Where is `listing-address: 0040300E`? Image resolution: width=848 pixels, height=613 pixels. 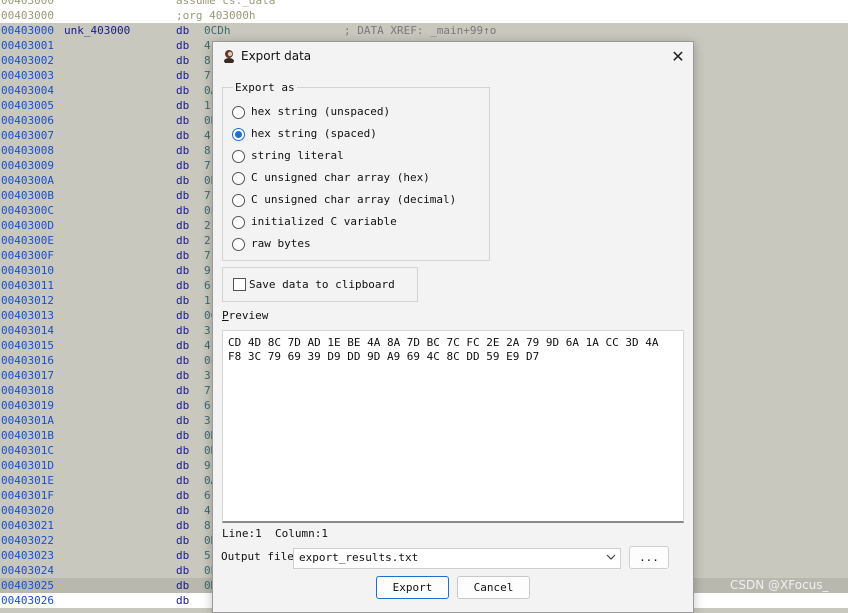
listing-address: 0040300E is located at coordinates (27, 240).